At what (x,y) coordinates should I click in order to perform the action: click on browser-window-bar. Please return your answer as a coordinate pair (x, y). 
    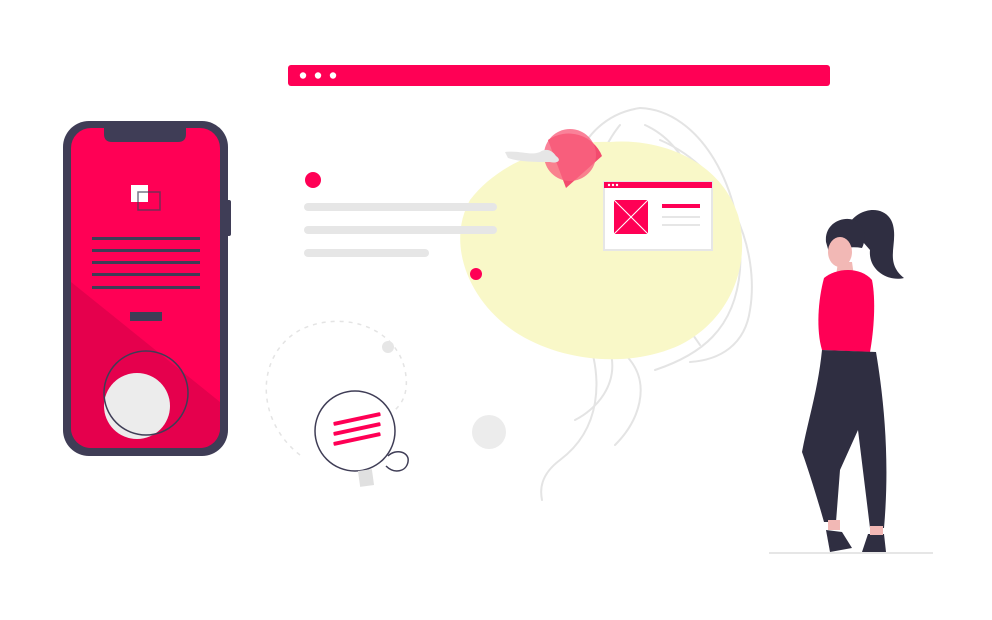
    Looking at the image, I should click on (559, 75).